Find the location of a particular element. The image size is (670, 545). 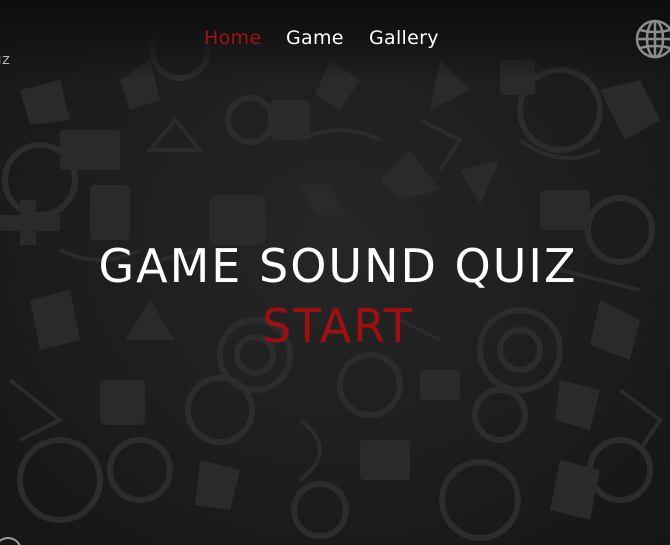

nav-home-link: Home is located at coordinates (245, 38).